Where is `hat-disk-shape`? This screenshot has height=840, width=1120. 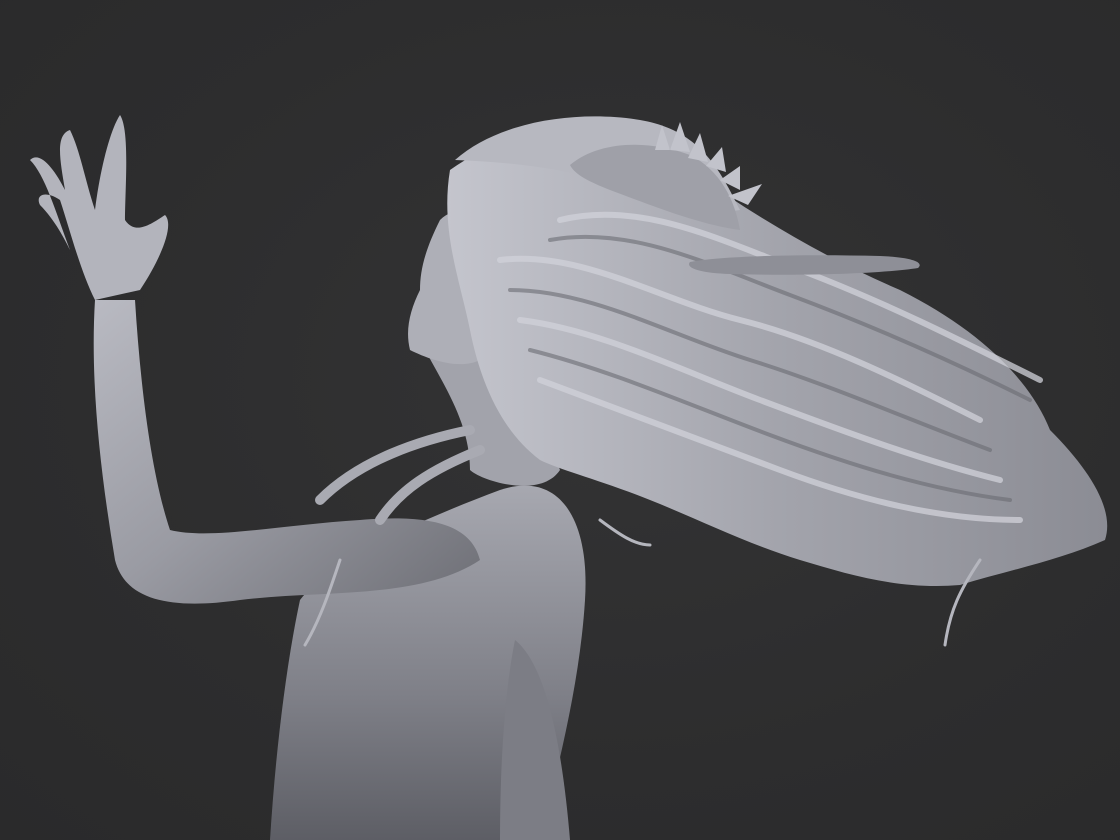
hat-disk-shape is located at coordinates (804, 265).